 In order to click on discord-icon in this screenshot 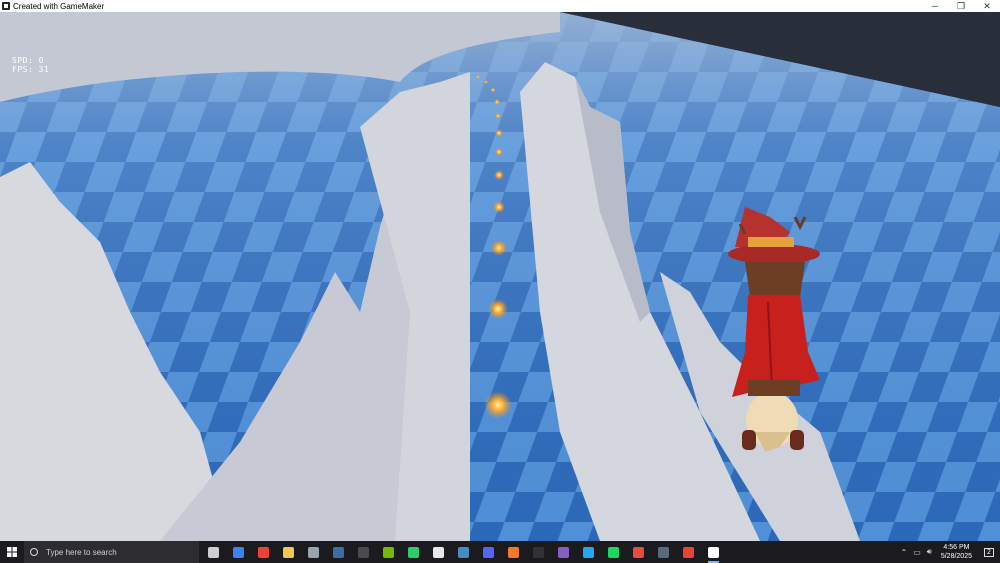, I will do `click(488, 552)`.